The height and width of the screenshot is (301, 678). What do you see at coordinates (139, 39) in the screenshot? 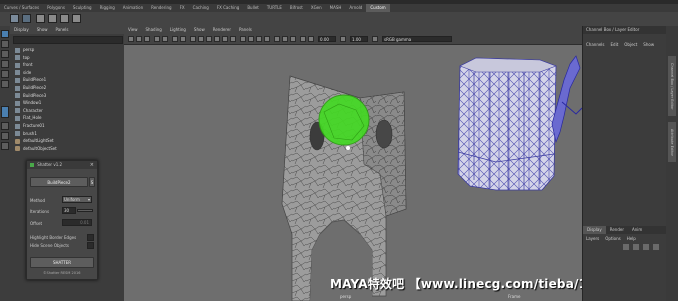
I see `camera-attr-icon` at bounding box center [139, 39].